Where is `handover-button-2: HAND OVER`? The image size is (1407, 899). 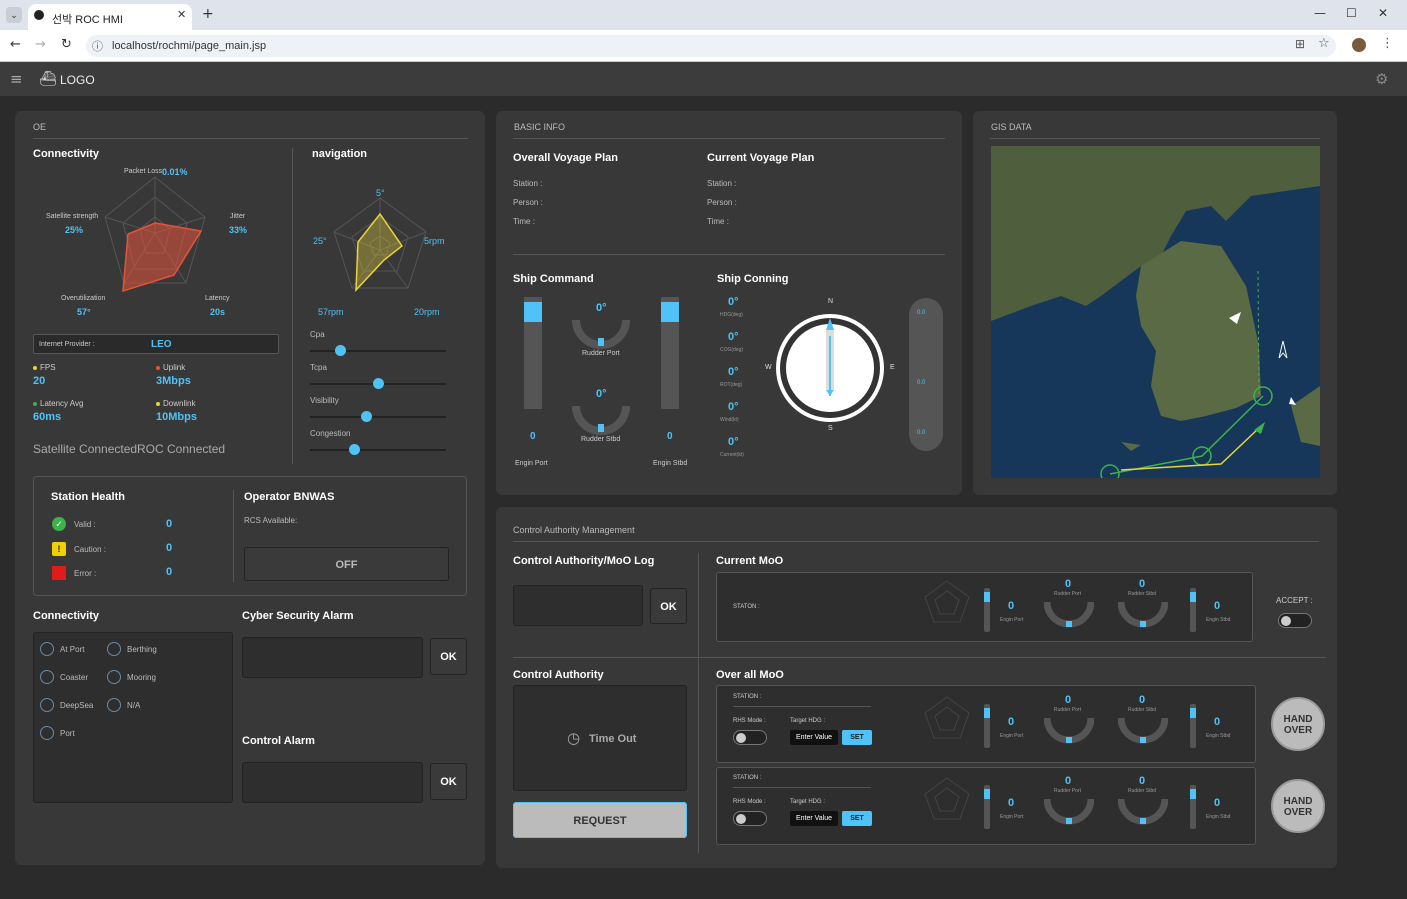 handover-button-2: HAND OVER is located at coordinates (1298, 806).